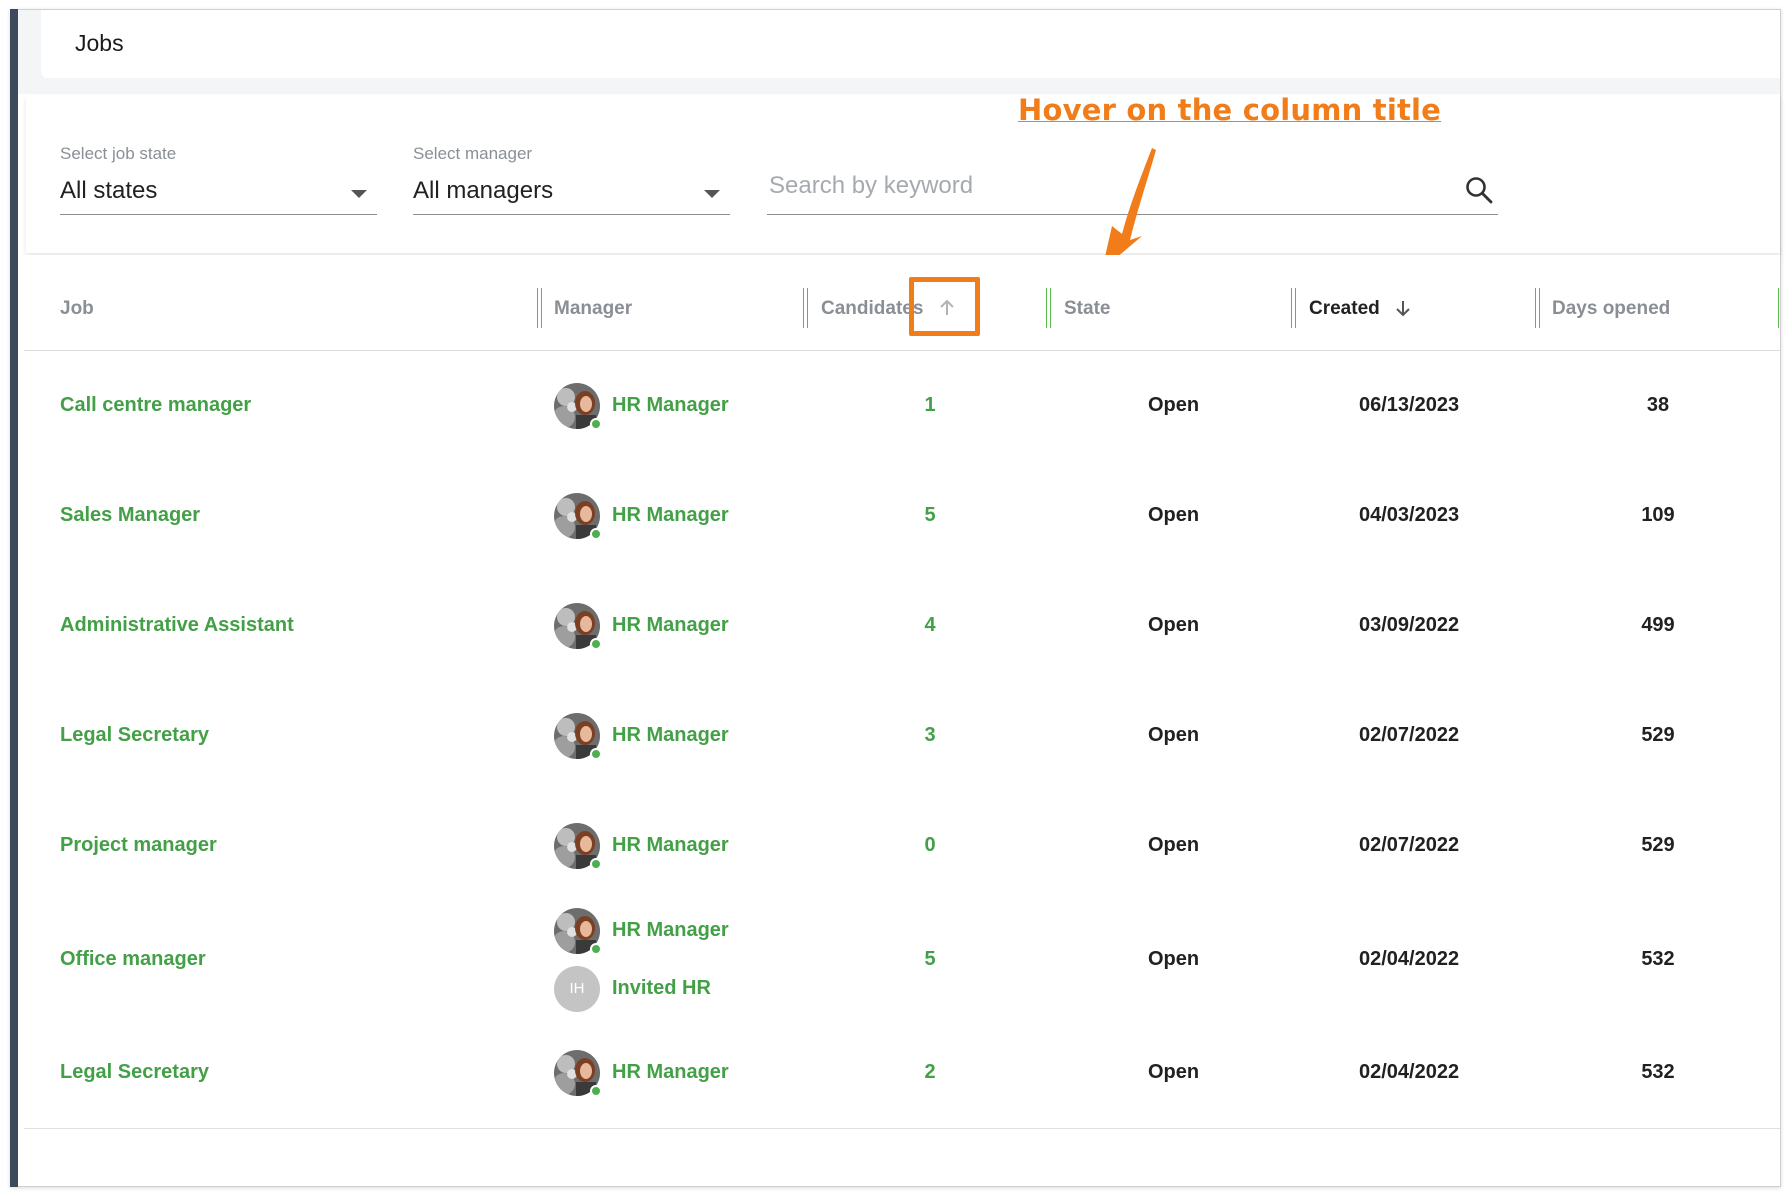 This screenshot has width=1792, height=1196. I want to click on avatar-initials: IH, so click(577, 988).